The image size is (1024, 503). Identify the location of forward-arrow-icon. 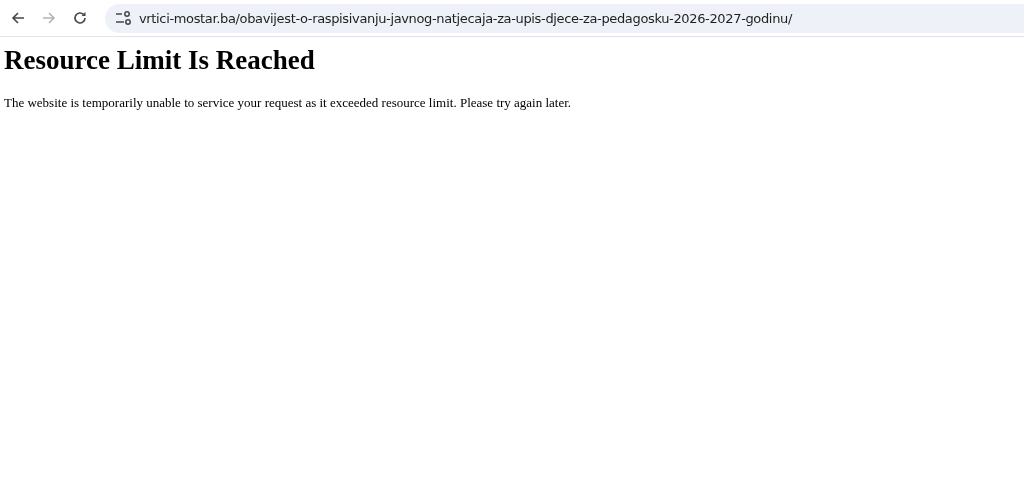
(49, 18).